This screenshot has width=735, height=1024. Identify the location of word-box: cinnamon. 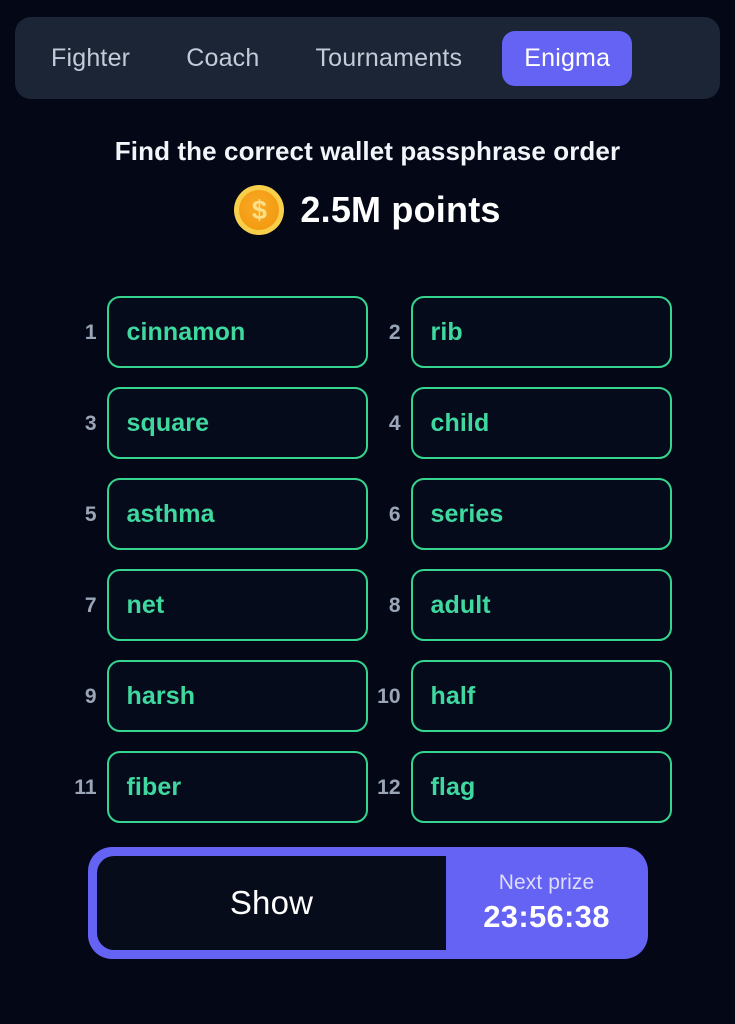
(237, 332).